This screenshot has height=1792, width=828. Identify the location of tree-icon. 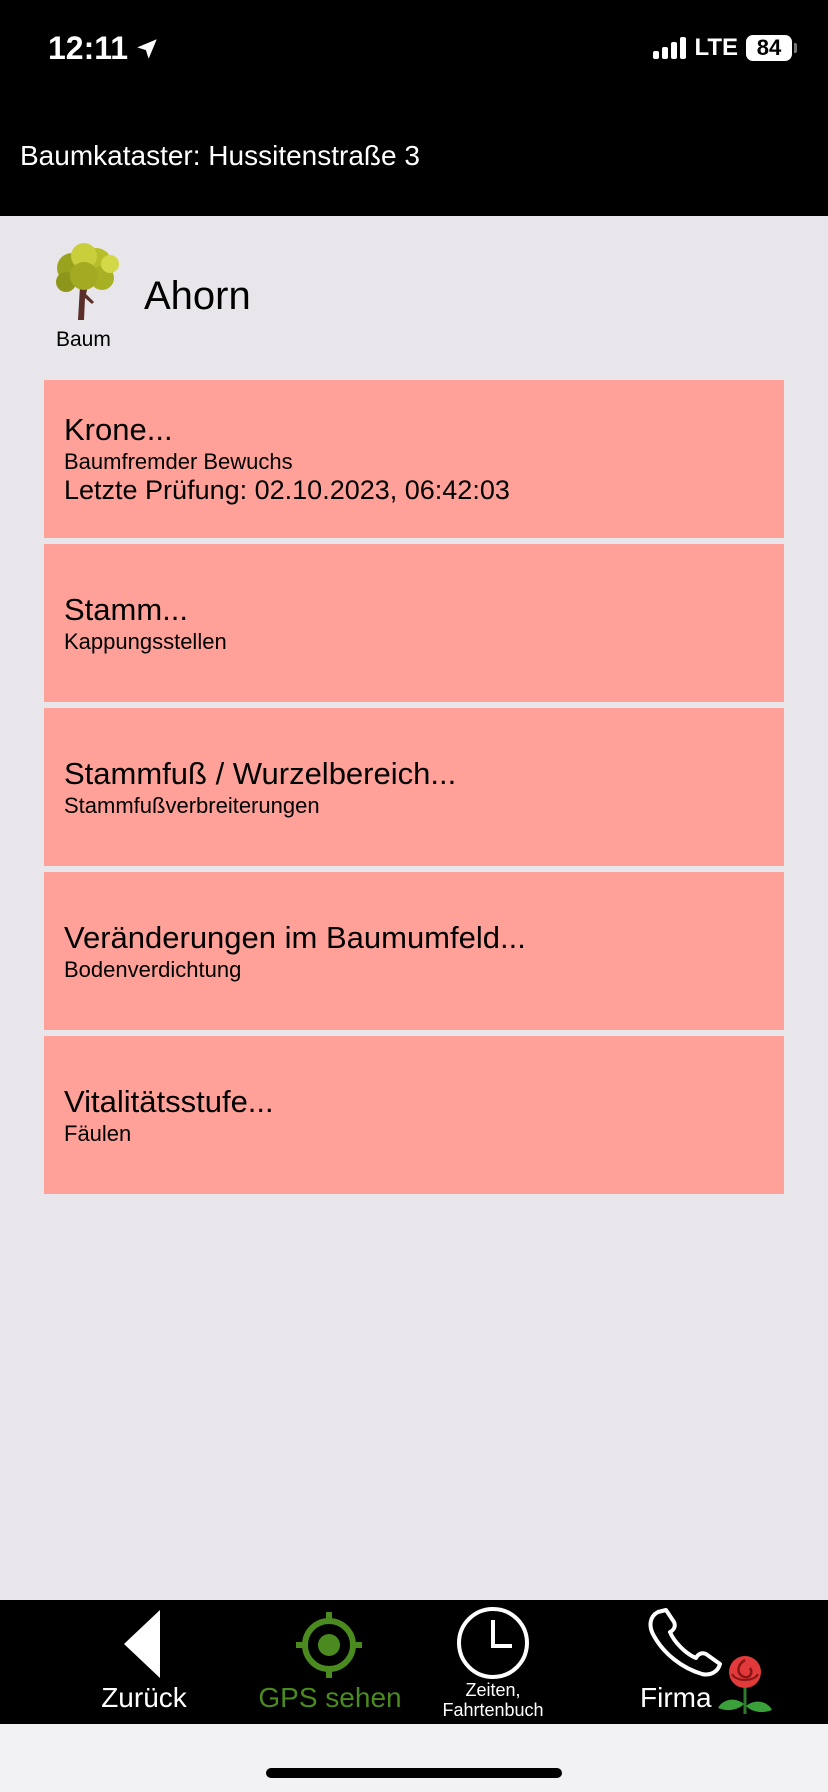
(85, 282).